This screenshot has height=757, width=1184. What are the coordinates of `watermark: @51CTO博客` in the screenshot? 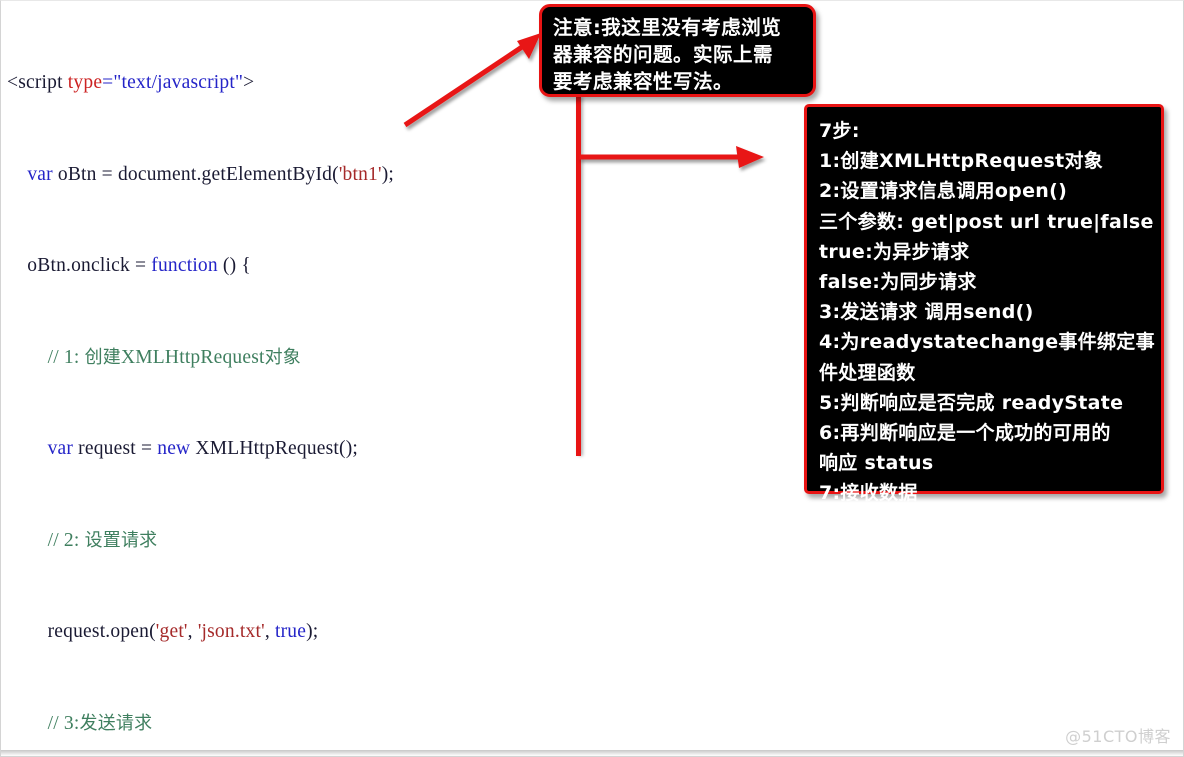 It's located at (1118, 736).